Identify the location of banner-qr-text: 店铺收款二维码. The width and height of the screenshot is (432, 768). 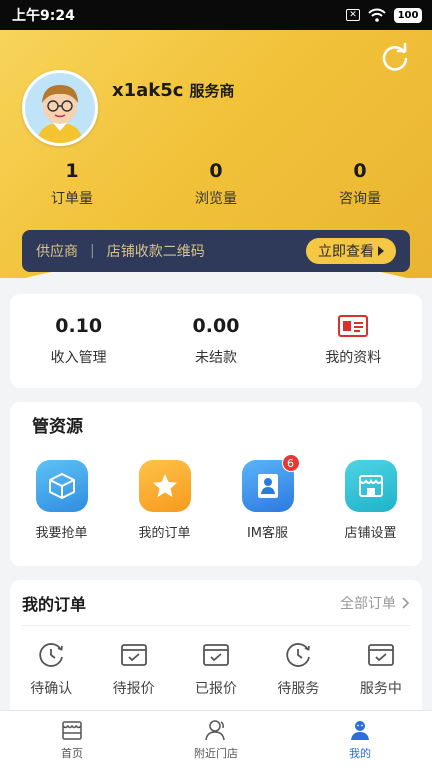
(155, 252).